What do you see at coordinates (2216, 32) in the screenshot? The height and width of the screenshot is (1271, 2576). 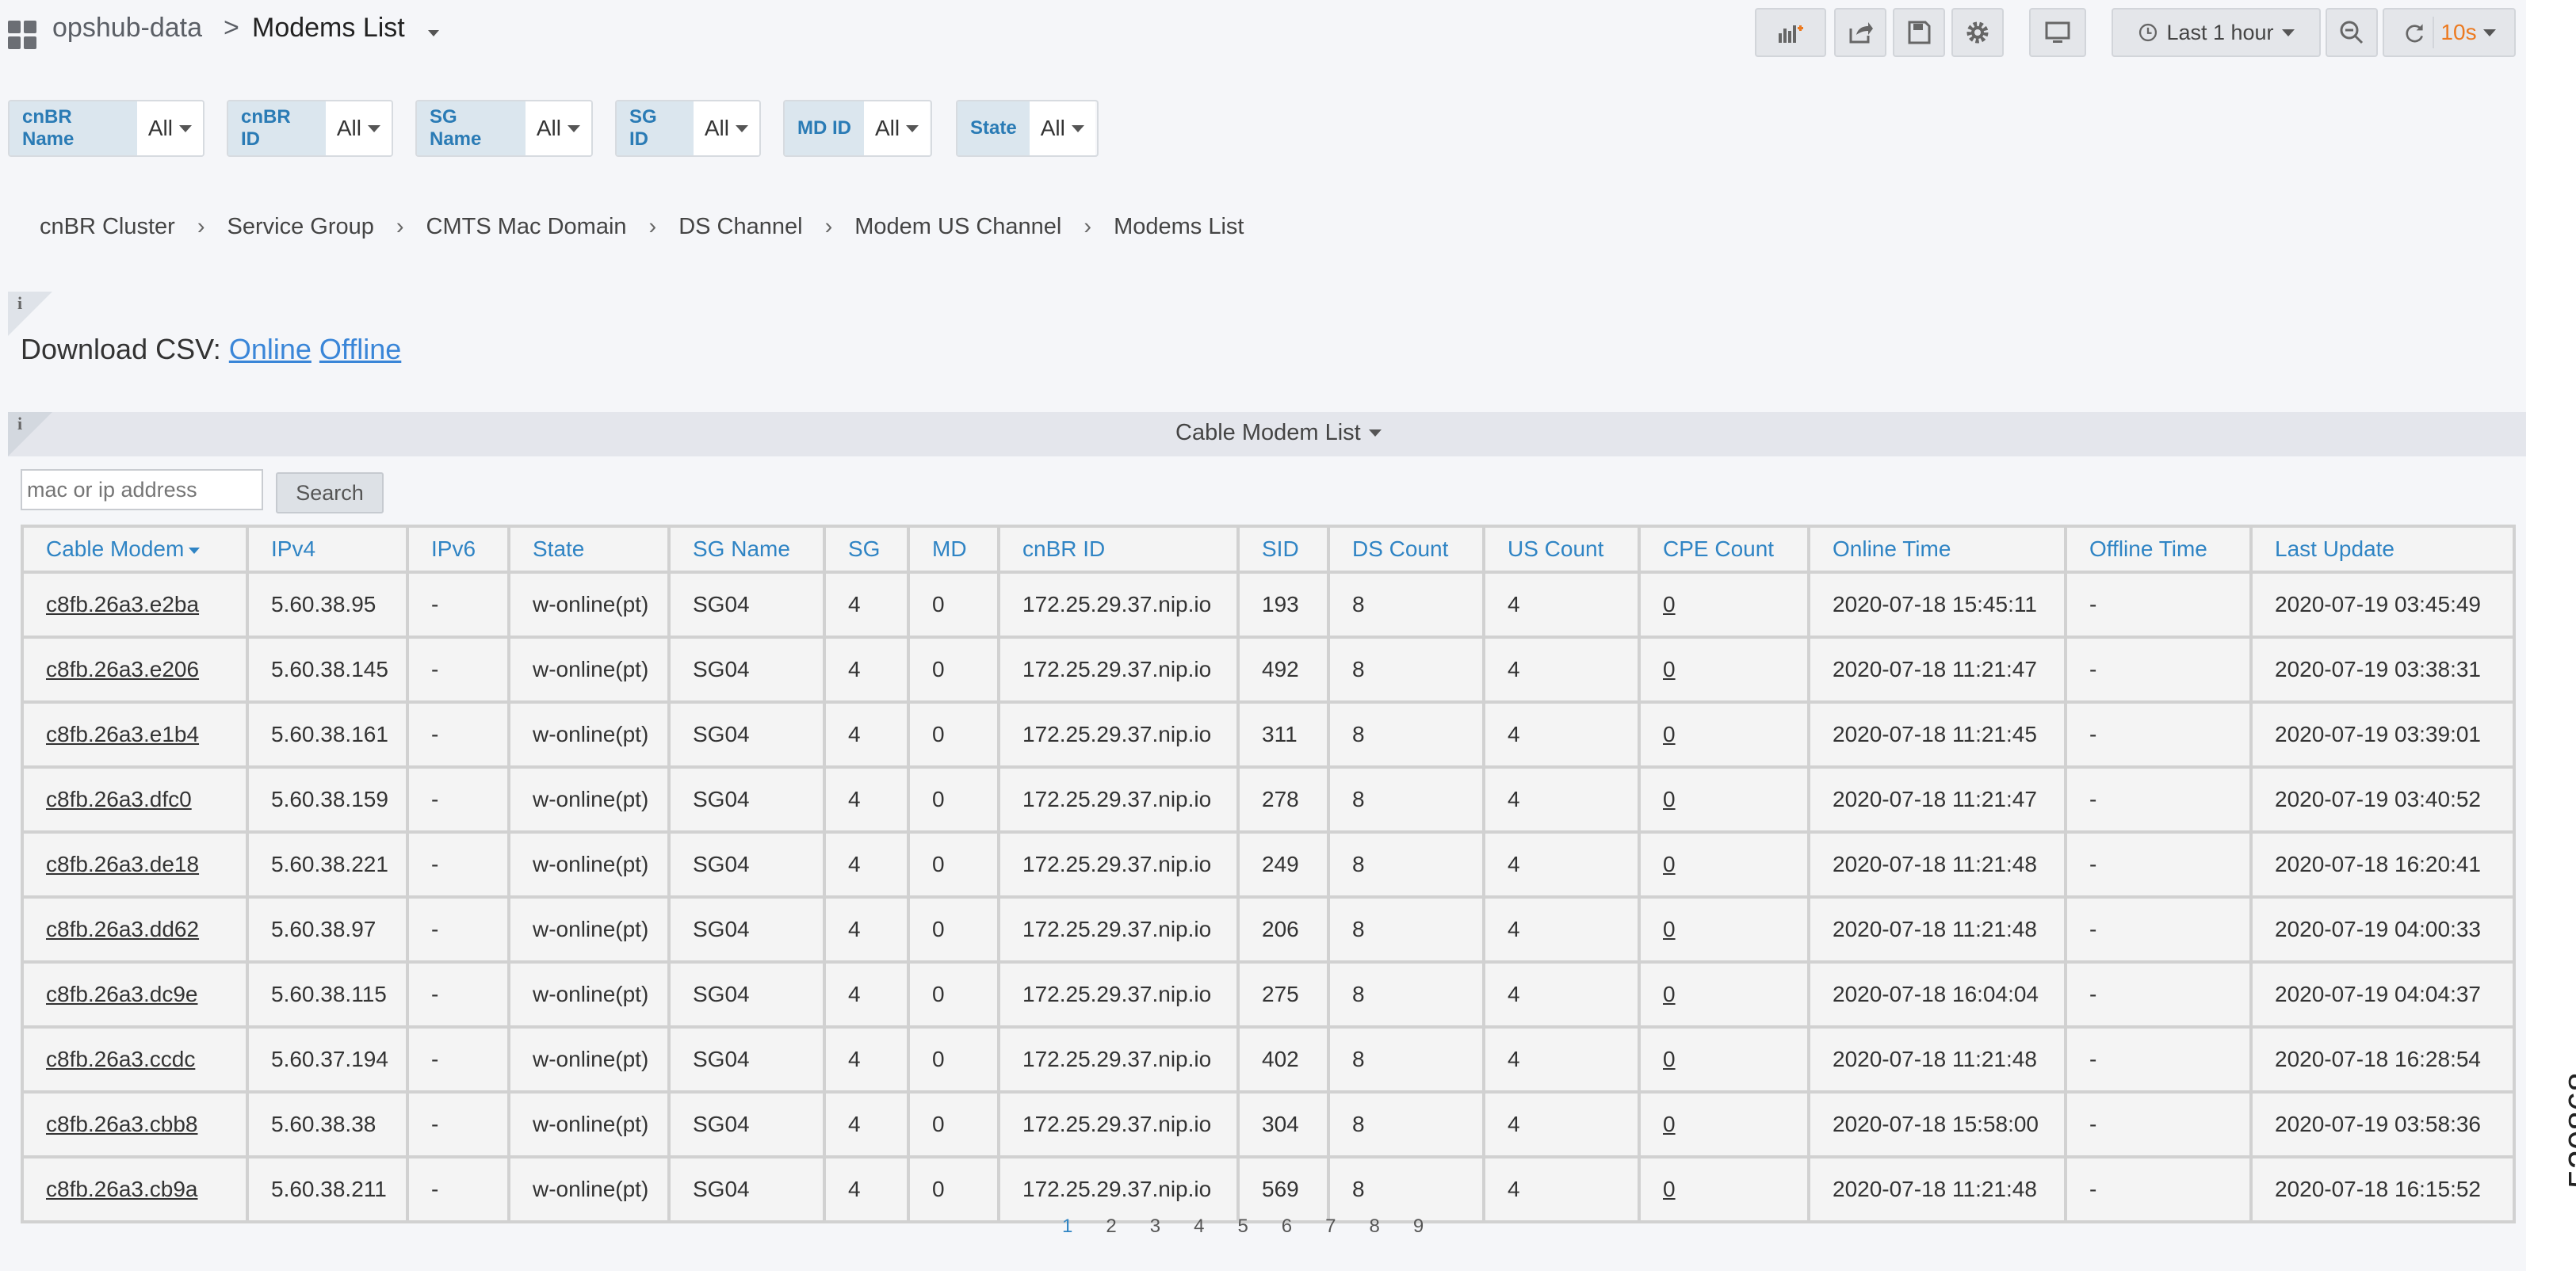 I see `time-range-picker: Last 1 hour` at bounding box center [2216, 32].